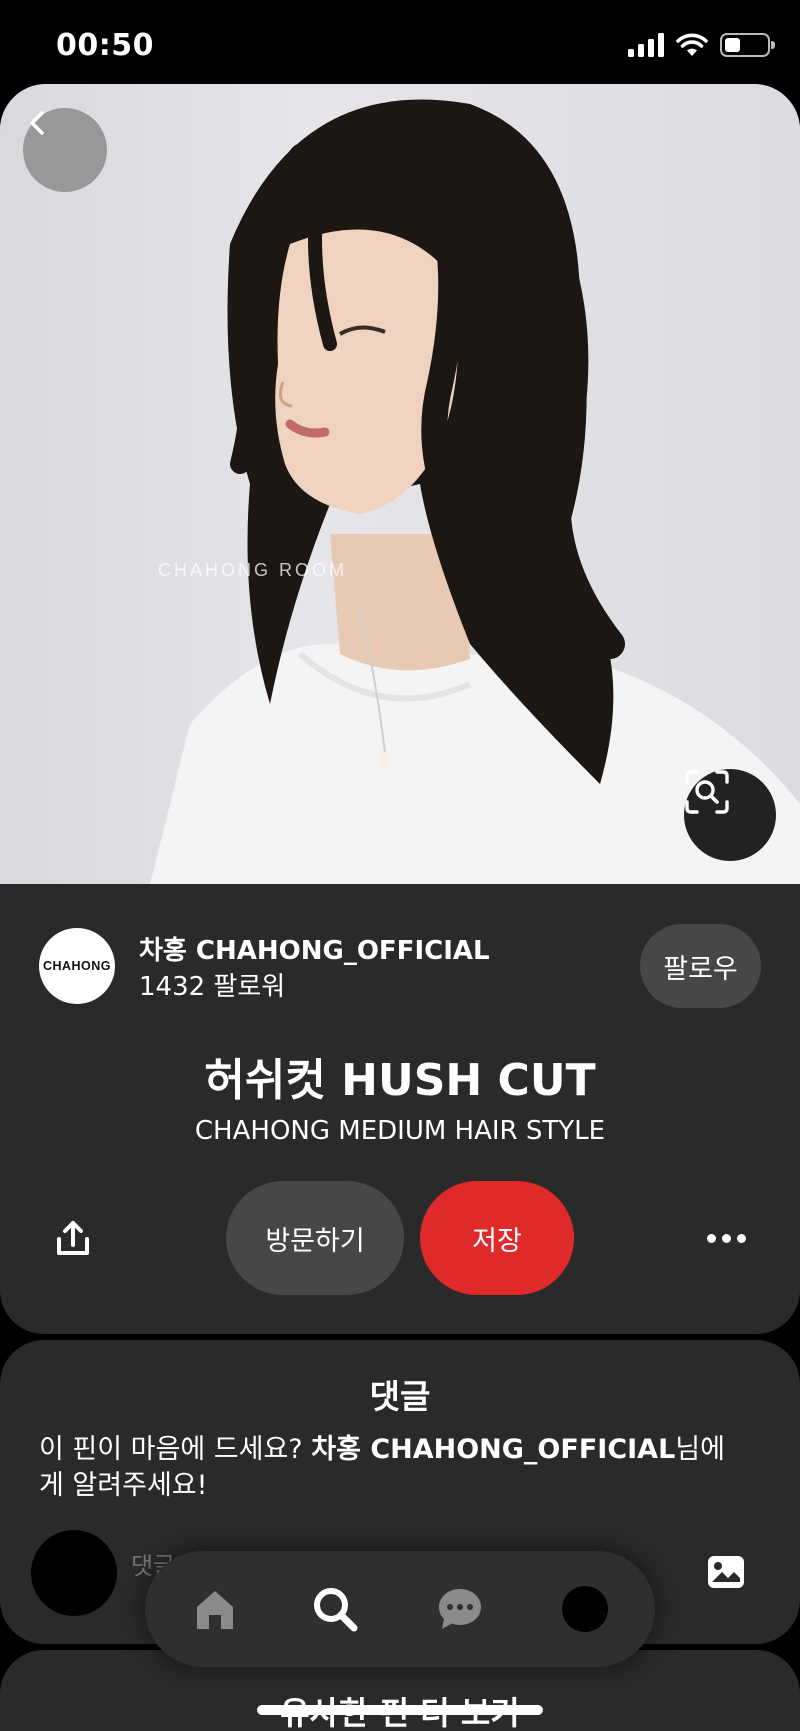  What do you see at coordinates (252, 570) in the screenshot?
I see `image-watermark: CHAHONG ROOM` at bounding box center [252, 570].